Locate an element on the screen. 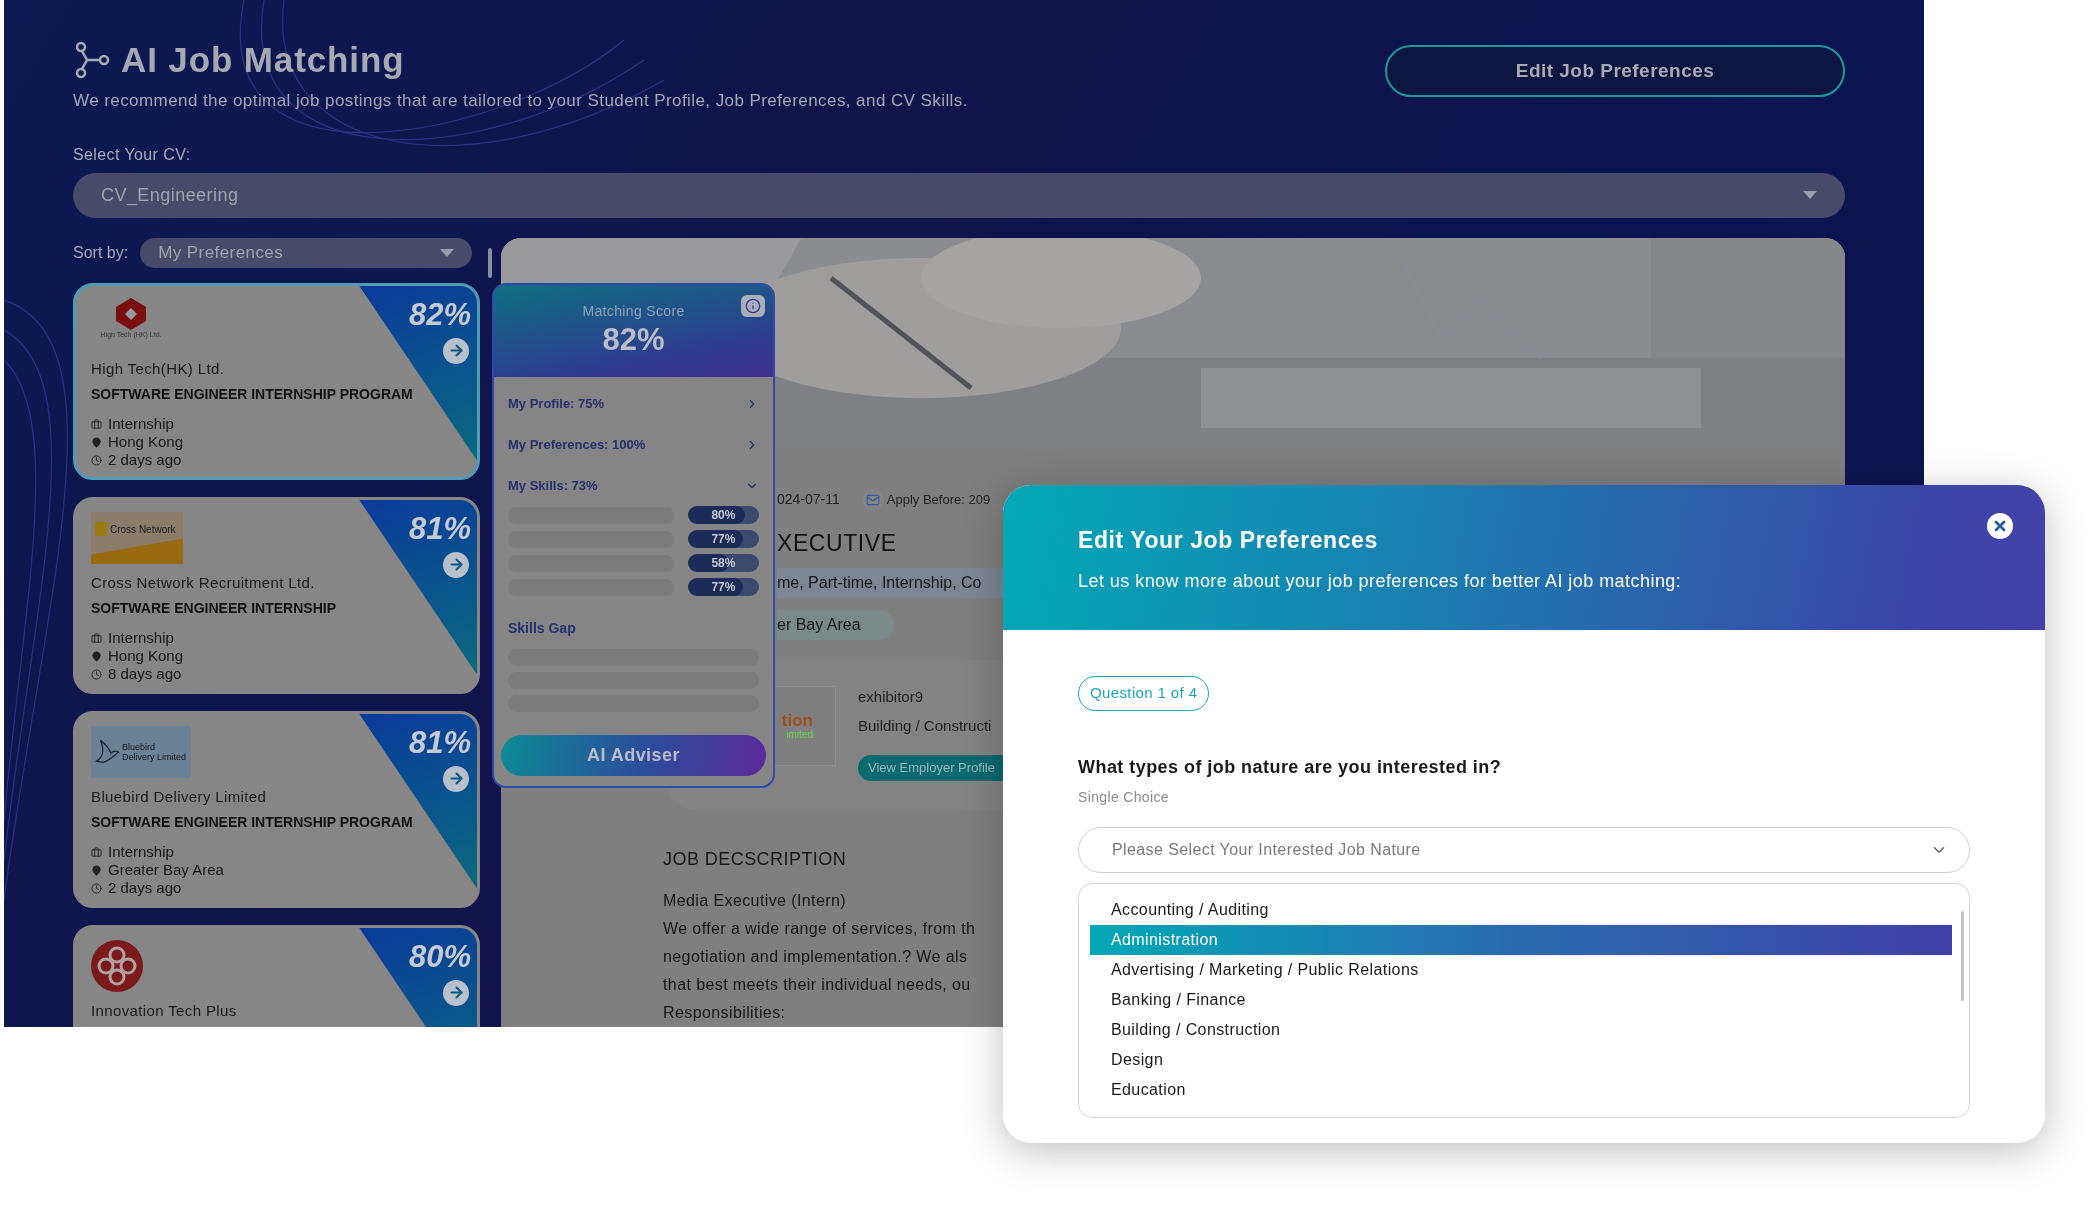 The image size is (2089, 1210). close-icon is located at coordinates (2000, 526).